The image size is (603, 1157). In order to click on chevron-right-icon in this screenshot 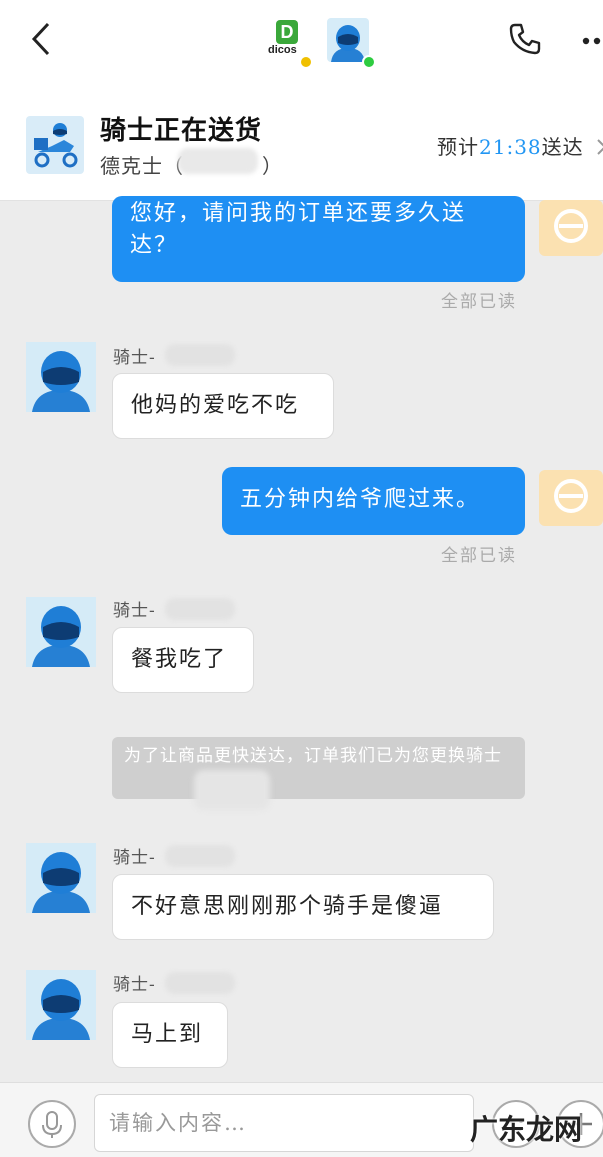, I will do `click(599, 147)`.